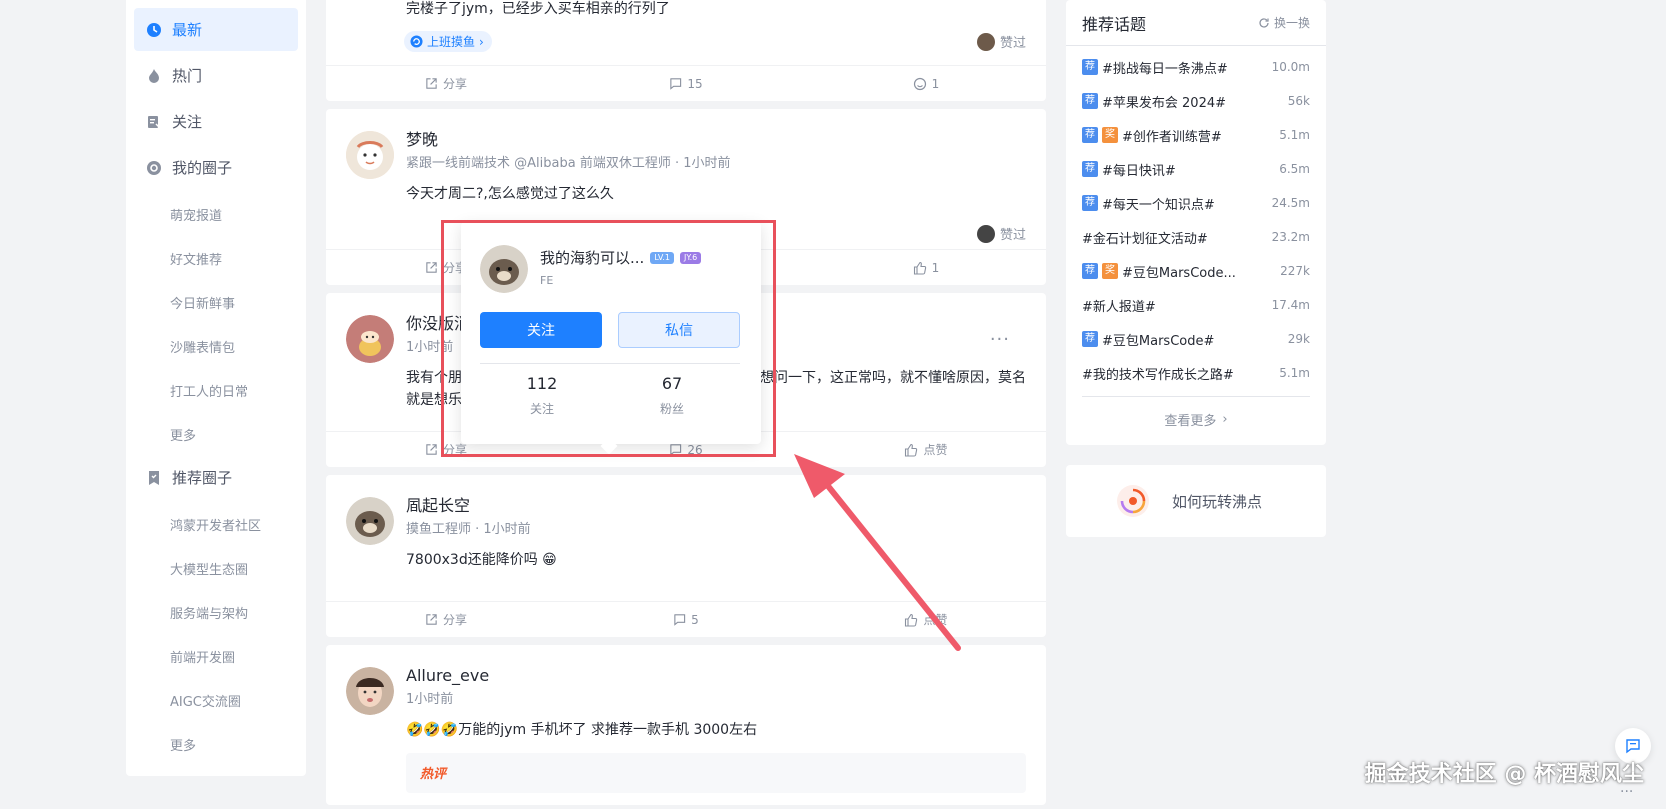 The height and width of the screenshot is (809, 1666). I want to click on refresh-button: 换一换, so click(1284, 22).